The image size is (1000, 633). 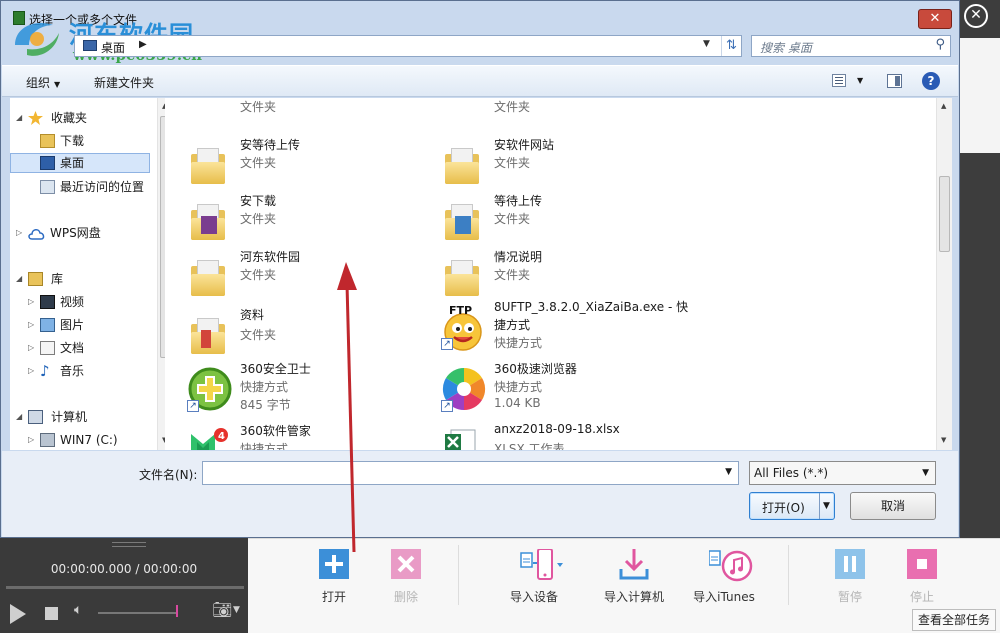 I want to click on file-item: 安等待上传 文件夹, so click(x=285, y=164).